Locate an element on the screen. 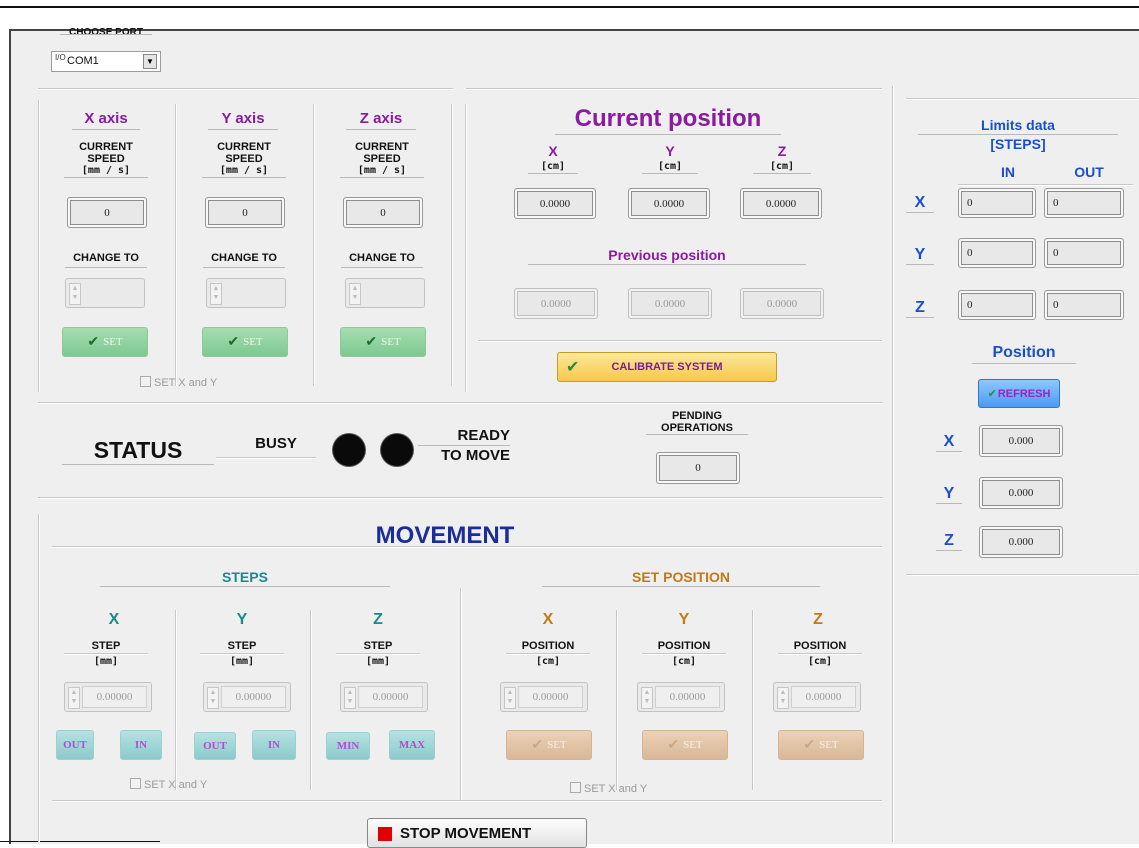 The image size is (1139, 848). speed-label: CURRENT SPEED is located at coordinates (106, 153).